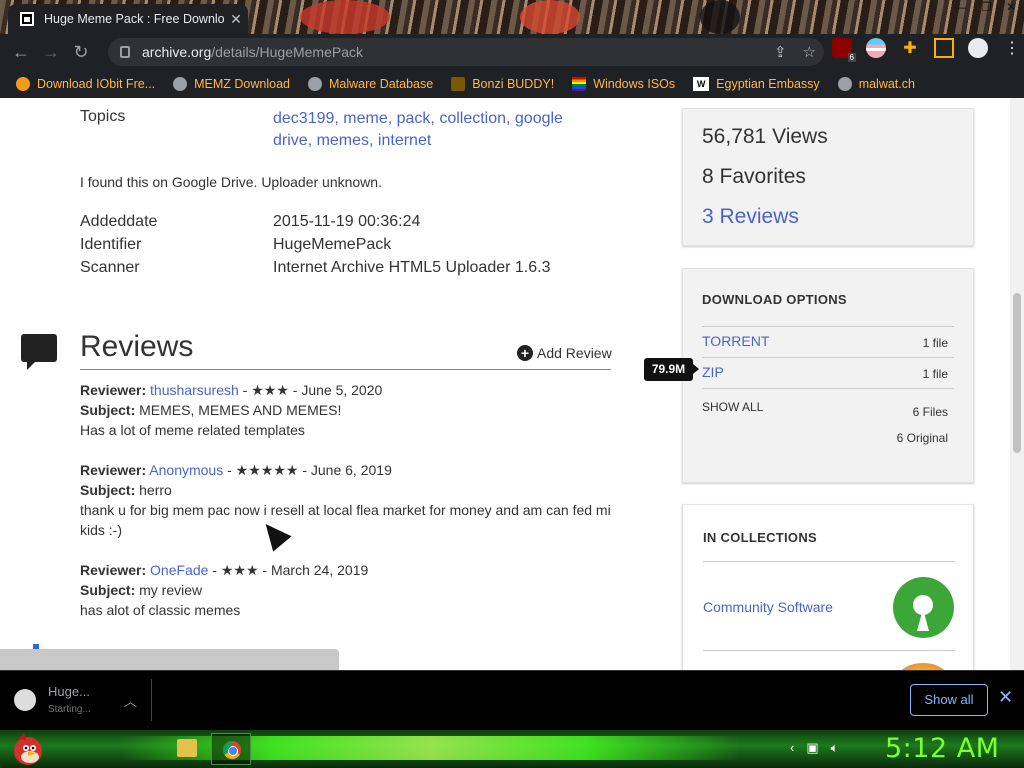 The width and height of the screenshot is (1024, 768). I want to click on reviews-divider, so click(345, 369).